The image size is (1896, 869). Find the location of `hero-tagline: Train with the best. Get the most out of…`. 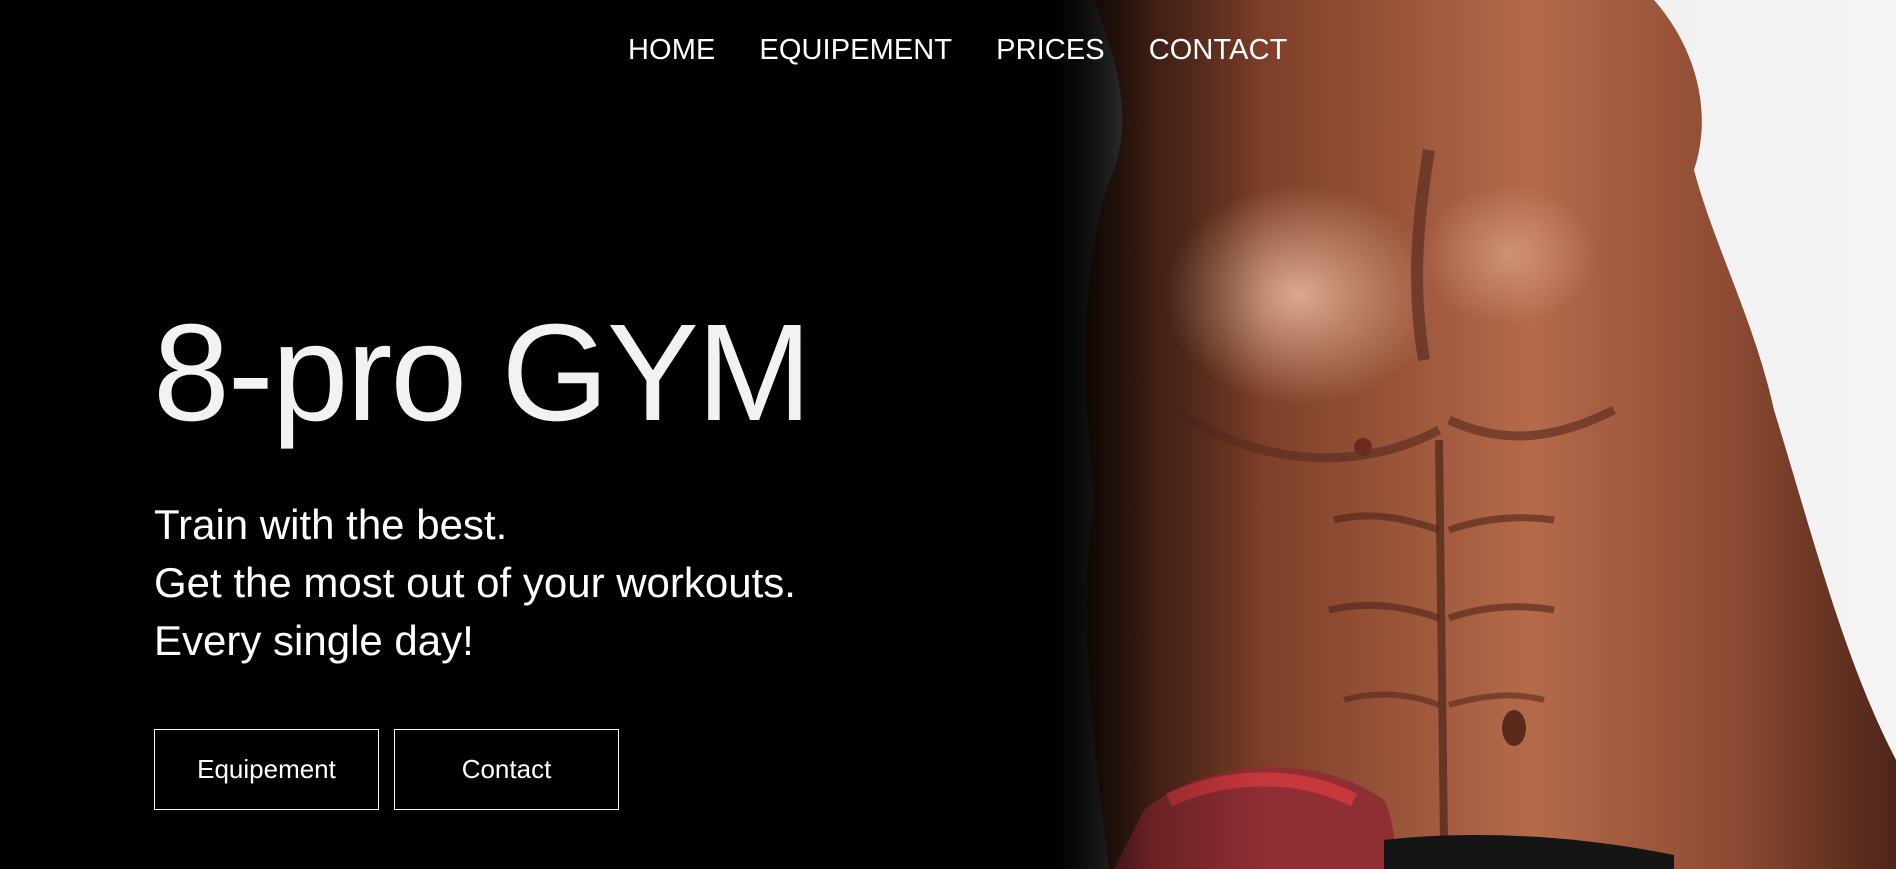

hero-tagline: Train with the best. Get the most out of… is located at coordinates (475, 583).